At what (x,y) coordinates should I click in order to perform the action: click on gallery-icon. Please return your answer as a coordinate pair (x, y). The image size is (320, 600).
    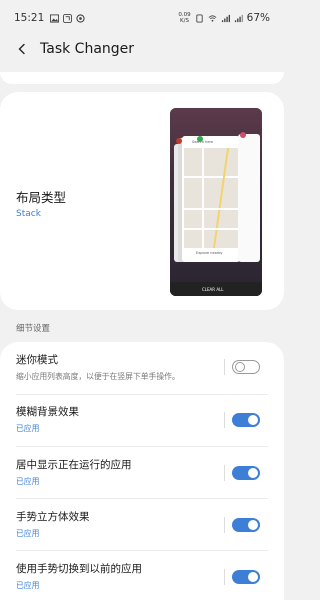
    Looking at the image, I should click on (55, 18).